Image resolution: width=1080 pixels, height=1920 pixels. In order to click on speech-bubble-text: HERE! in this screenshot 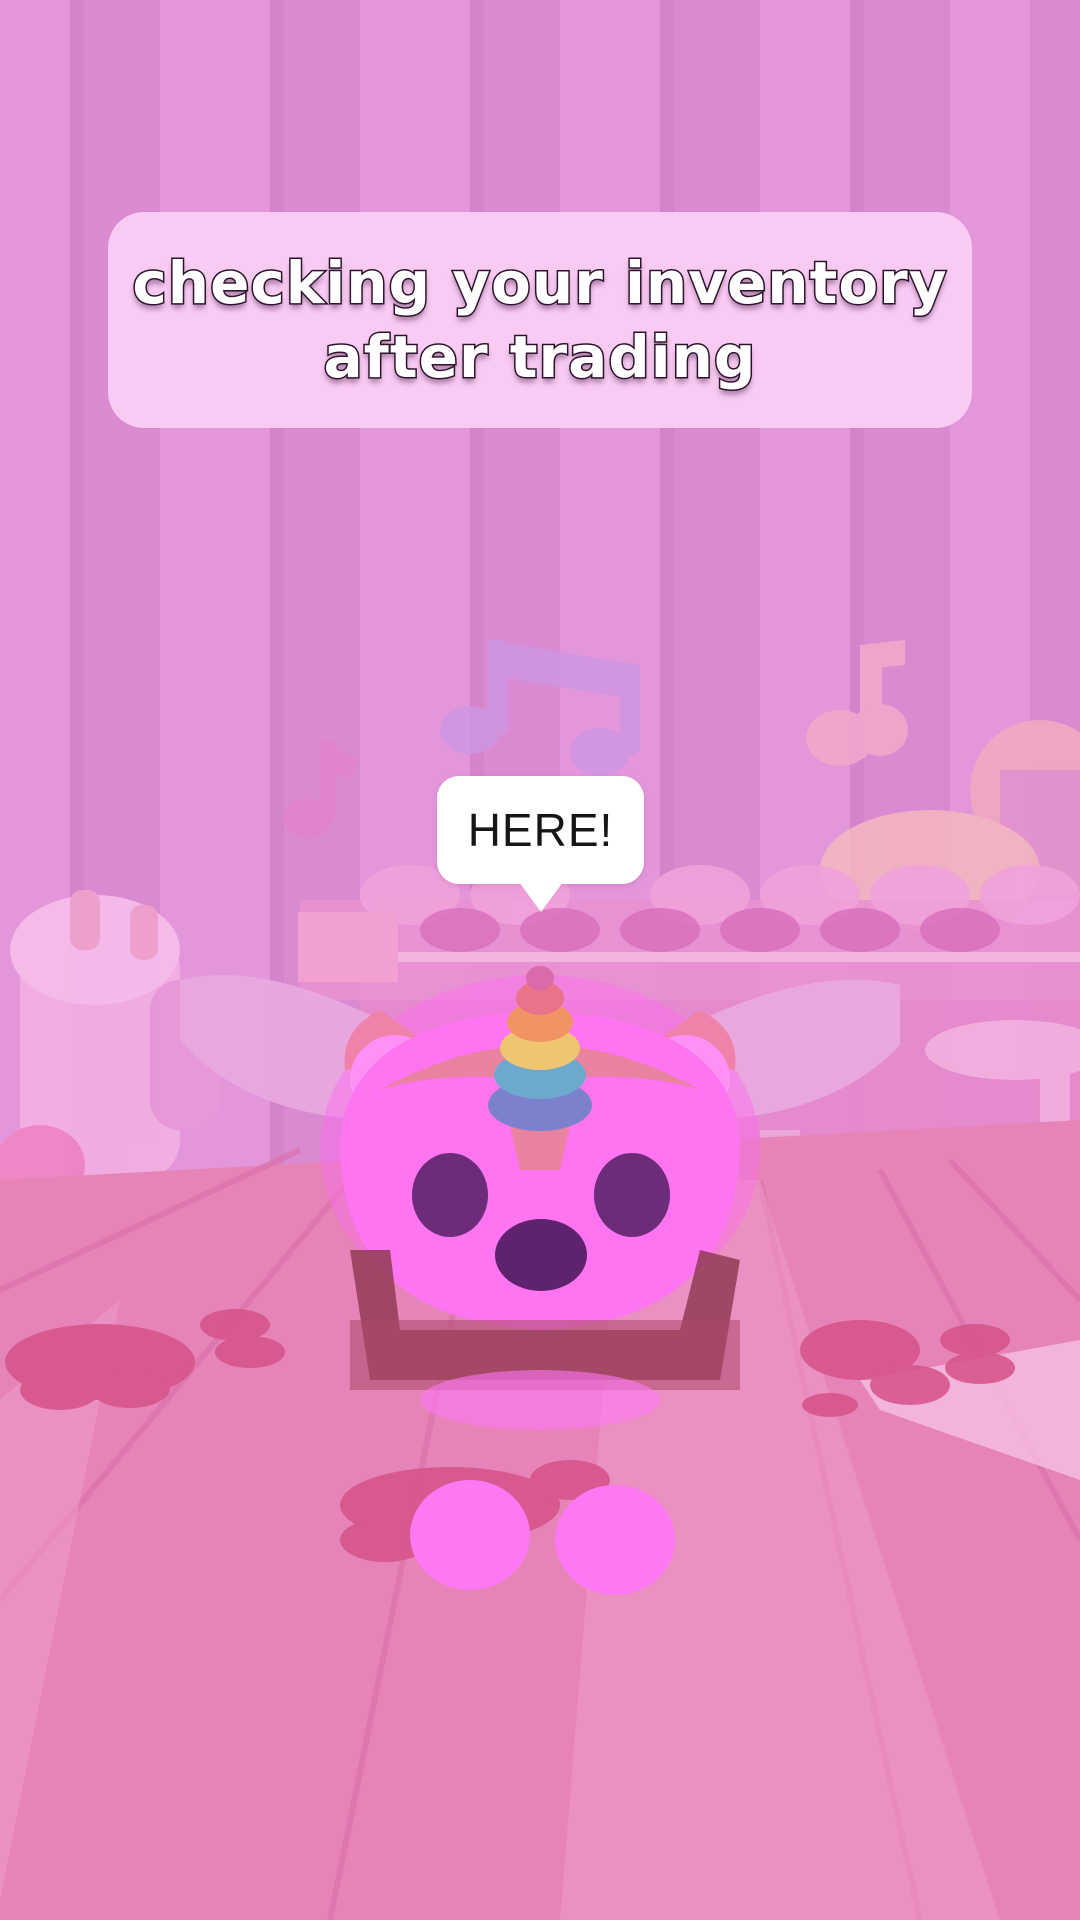, I will do `click(540, 830)`.